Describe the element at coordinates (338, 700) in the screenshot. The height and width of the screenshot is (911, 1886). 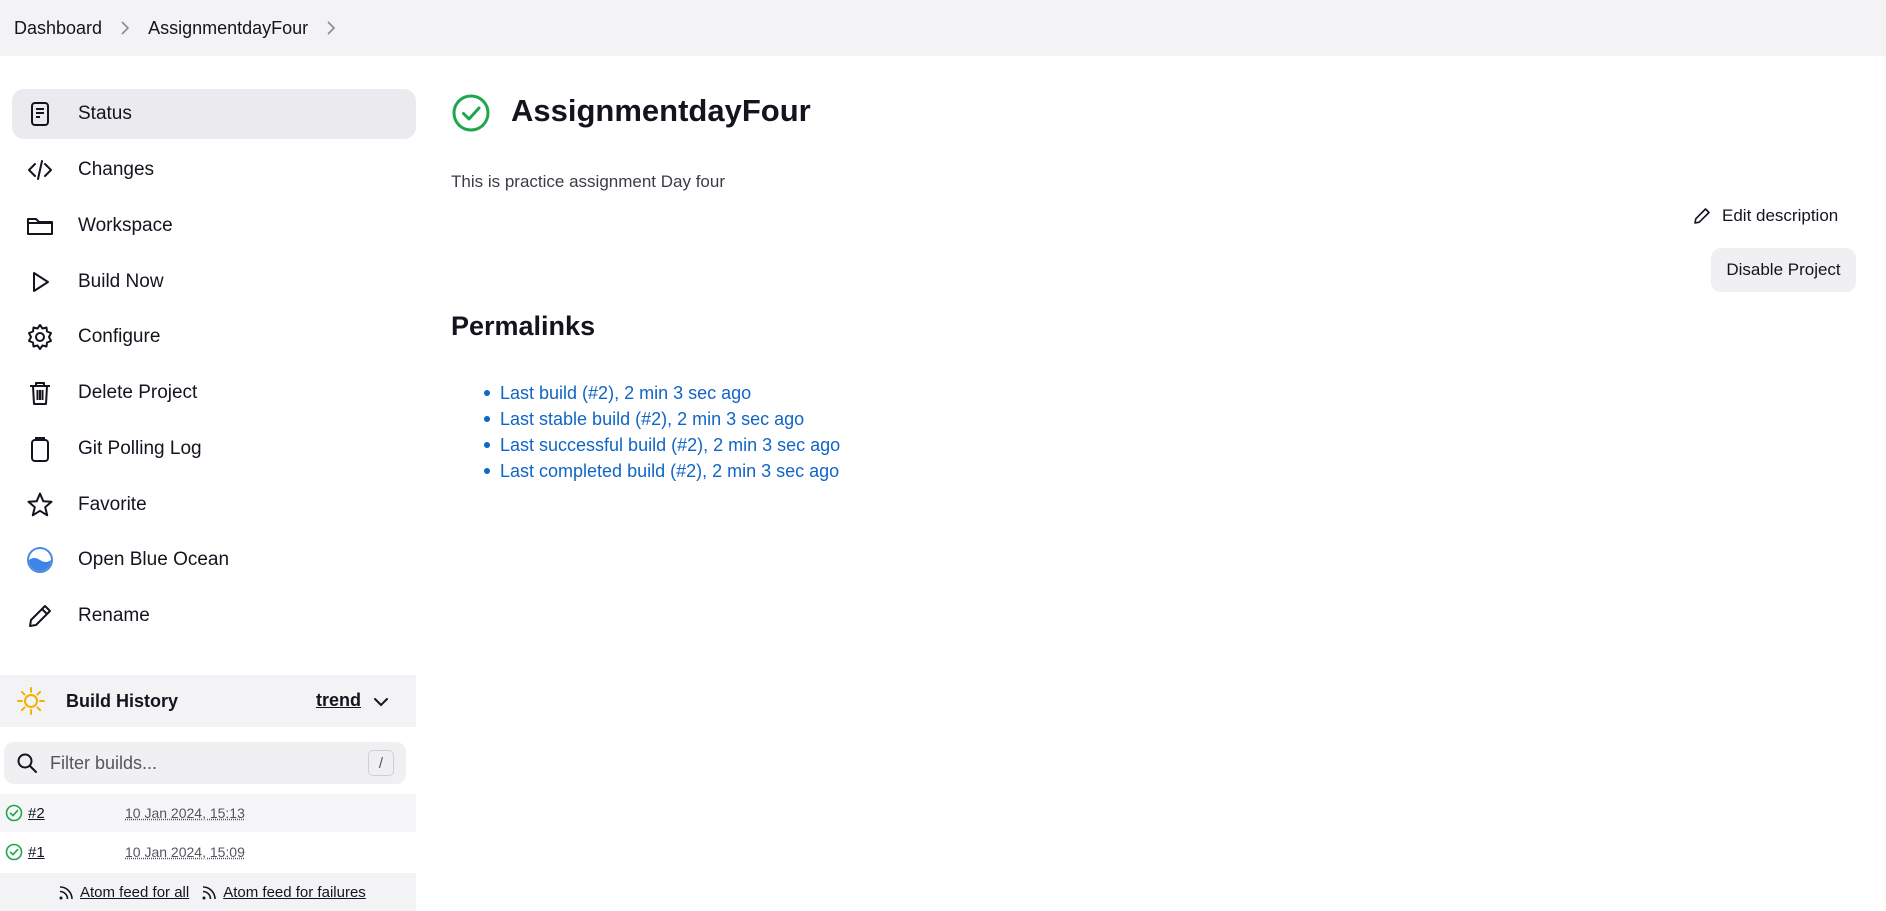
I see `trend-link: trend` at that location.